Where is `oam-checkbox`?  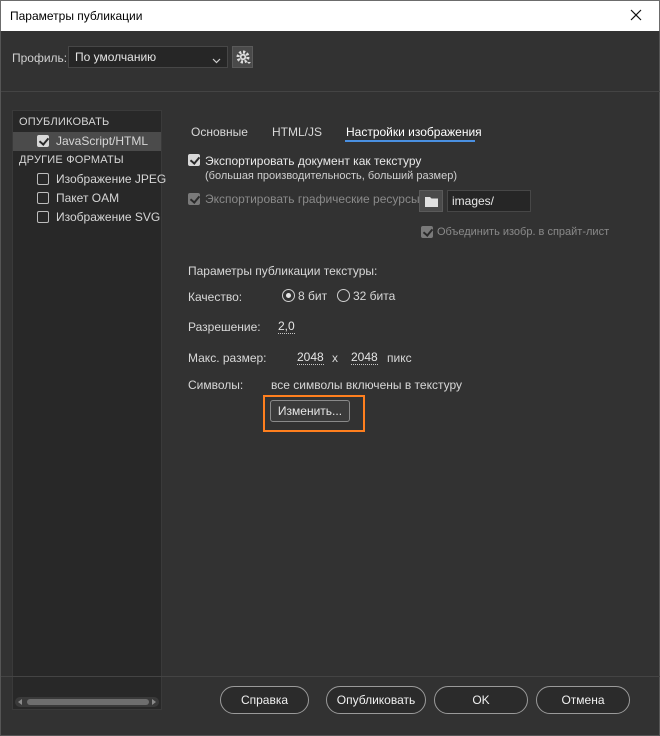
oam-checkbox is located at coordinates (43, 198).